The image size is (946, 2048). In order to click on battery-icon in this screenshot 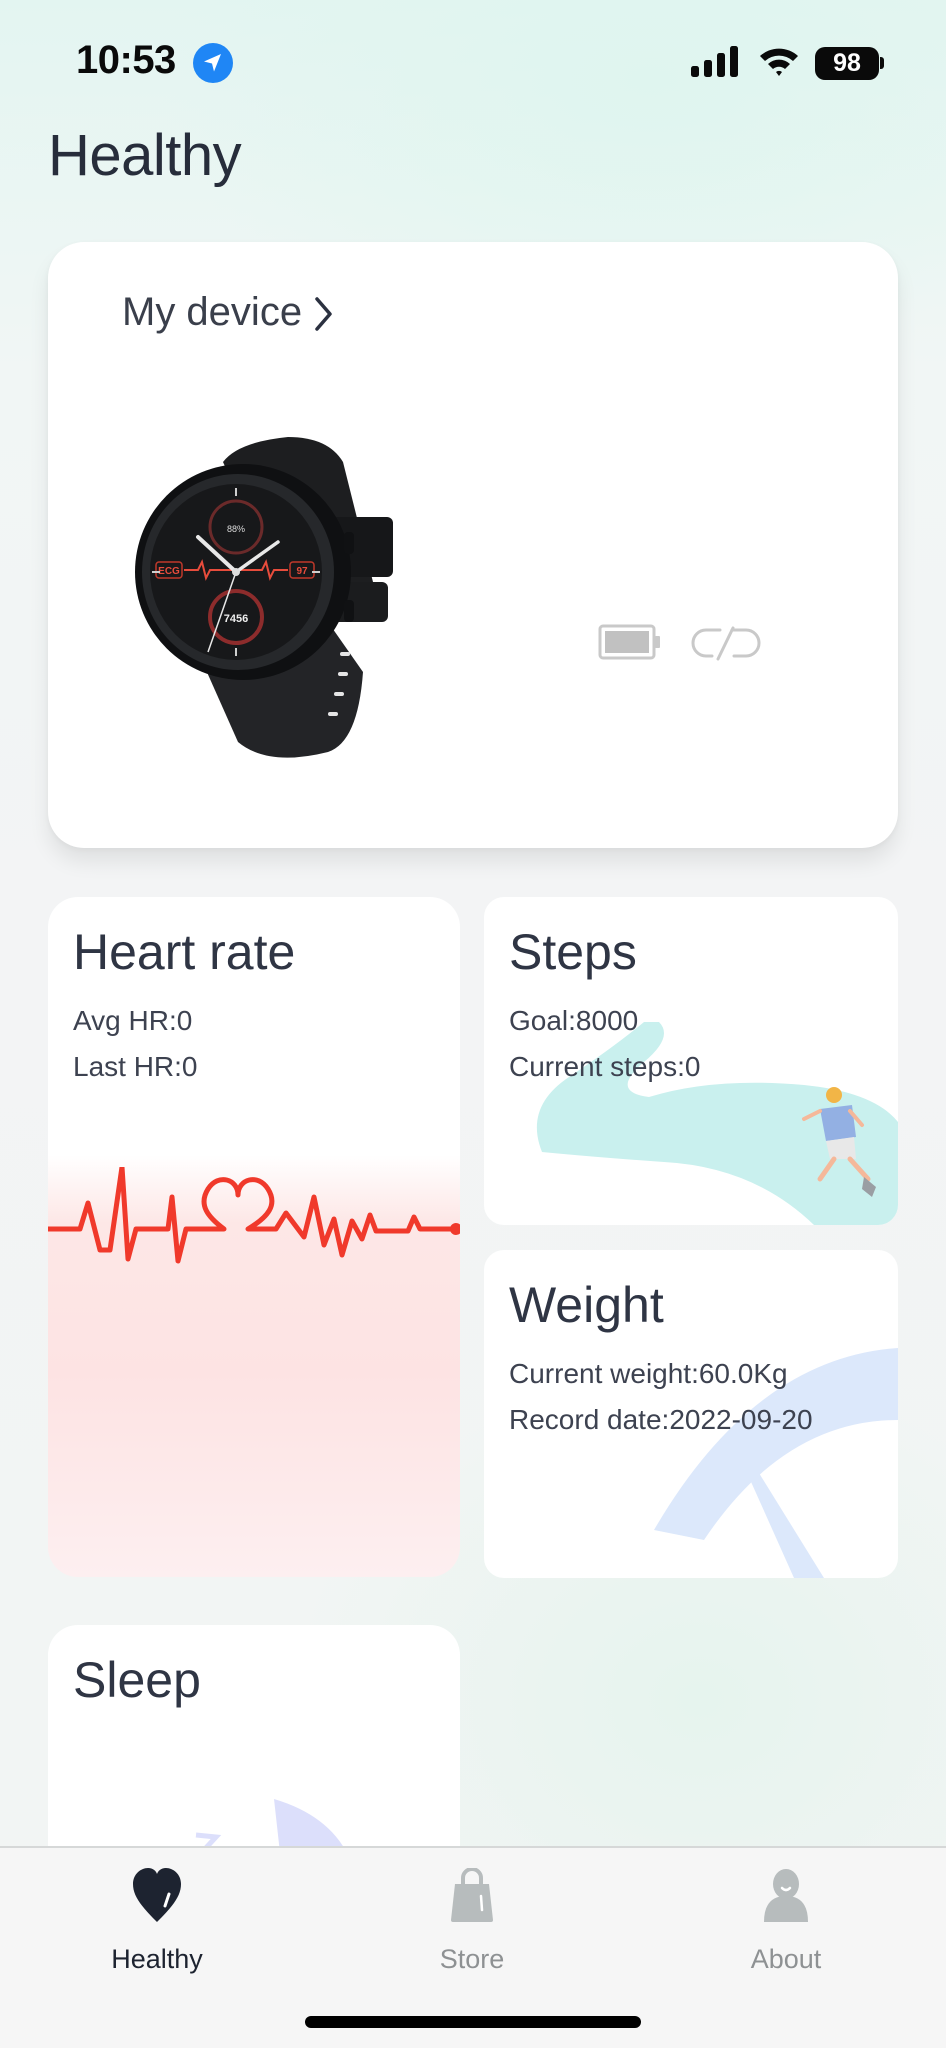, I will do `click(629, 642)`.